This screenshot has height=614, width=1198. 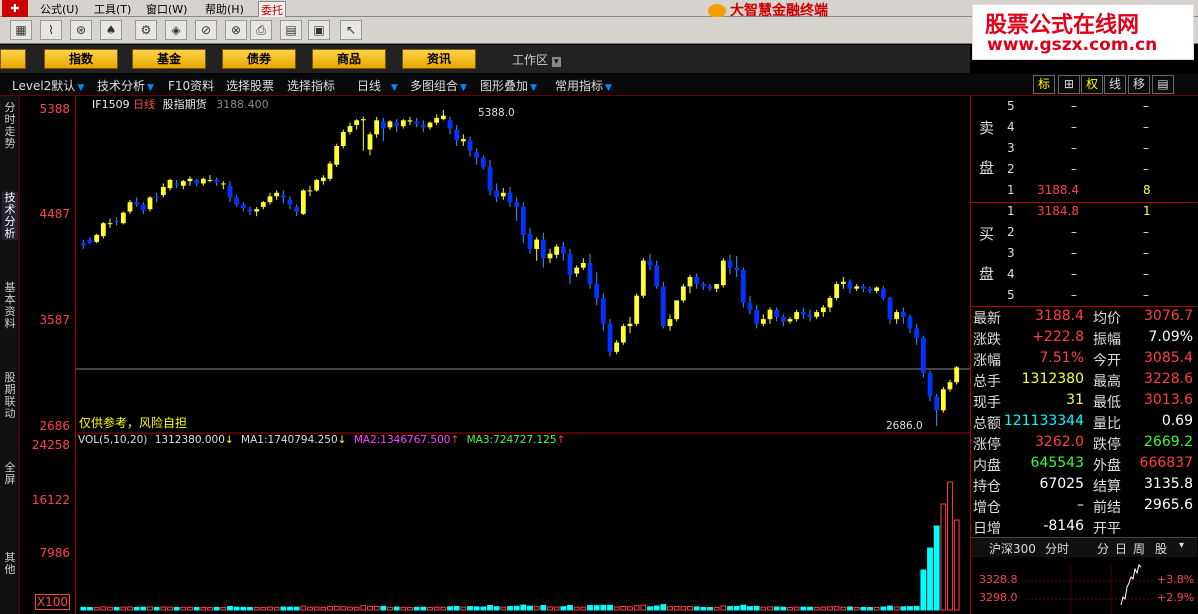 What do you see at coordinates (81, 30) in the screenshot?
I see `binoculars-icon: ⊛` at bounding box center [81, 30].